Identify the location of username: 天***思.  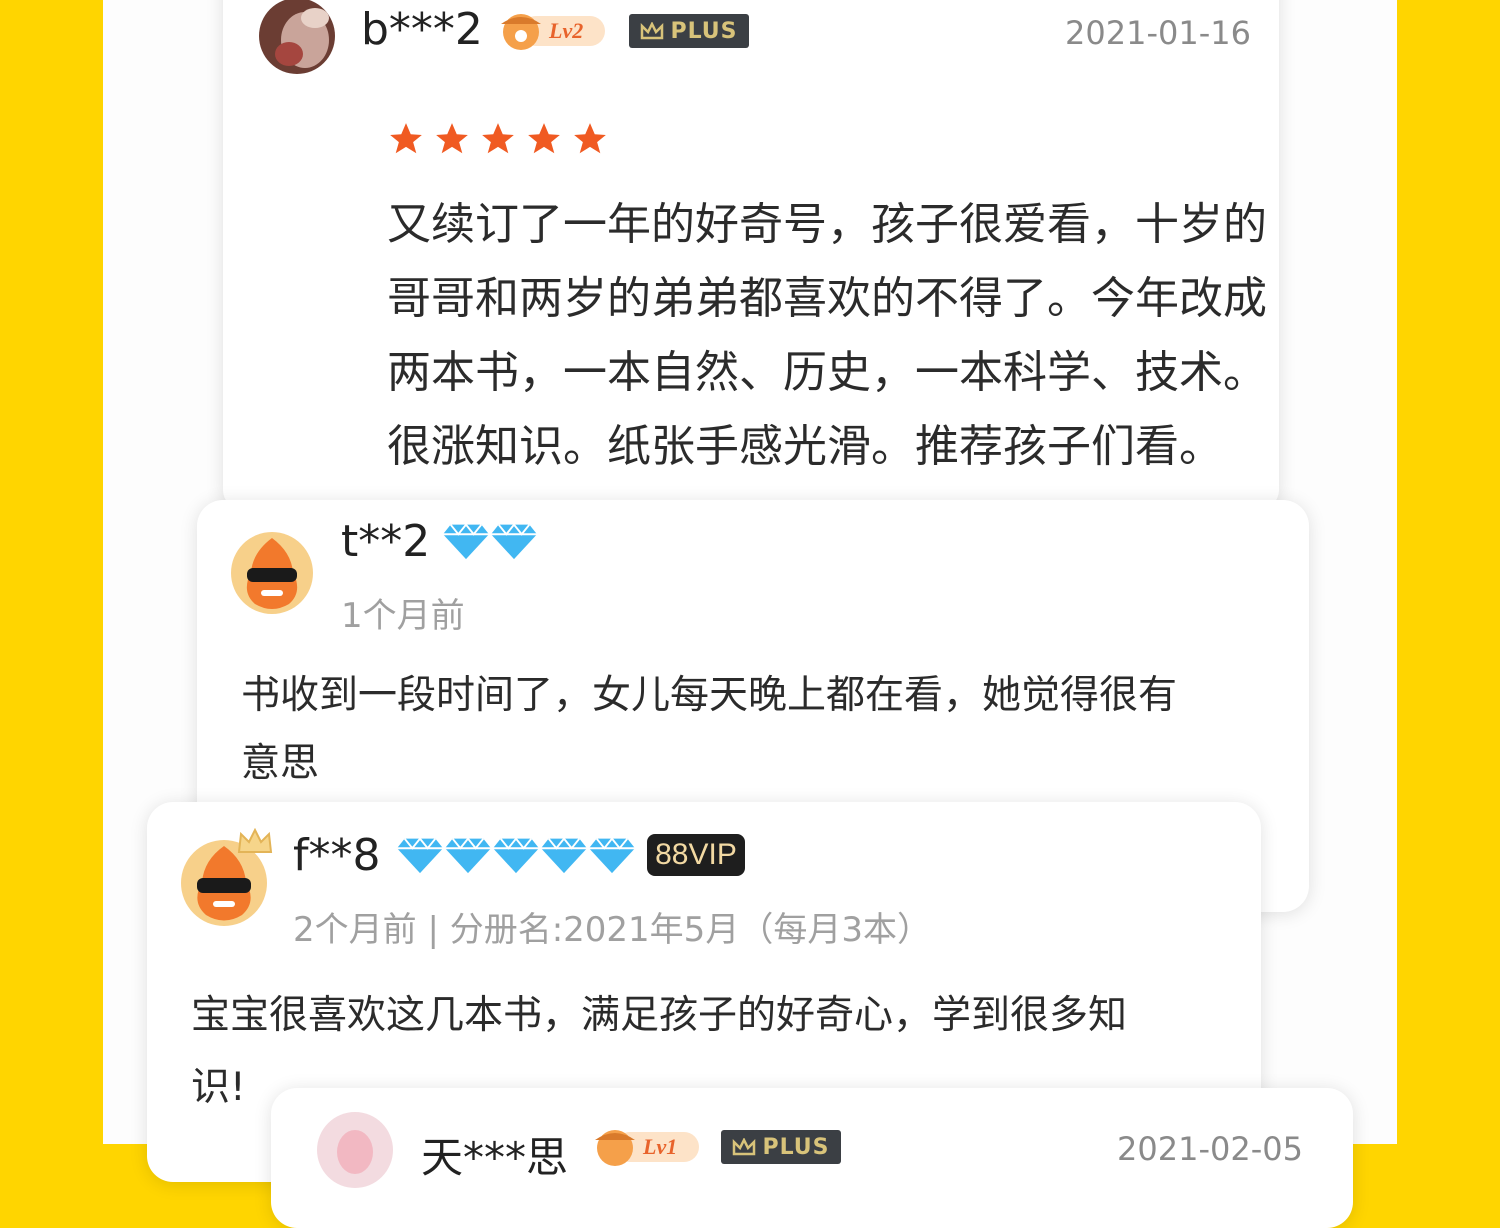
(495, 1157).